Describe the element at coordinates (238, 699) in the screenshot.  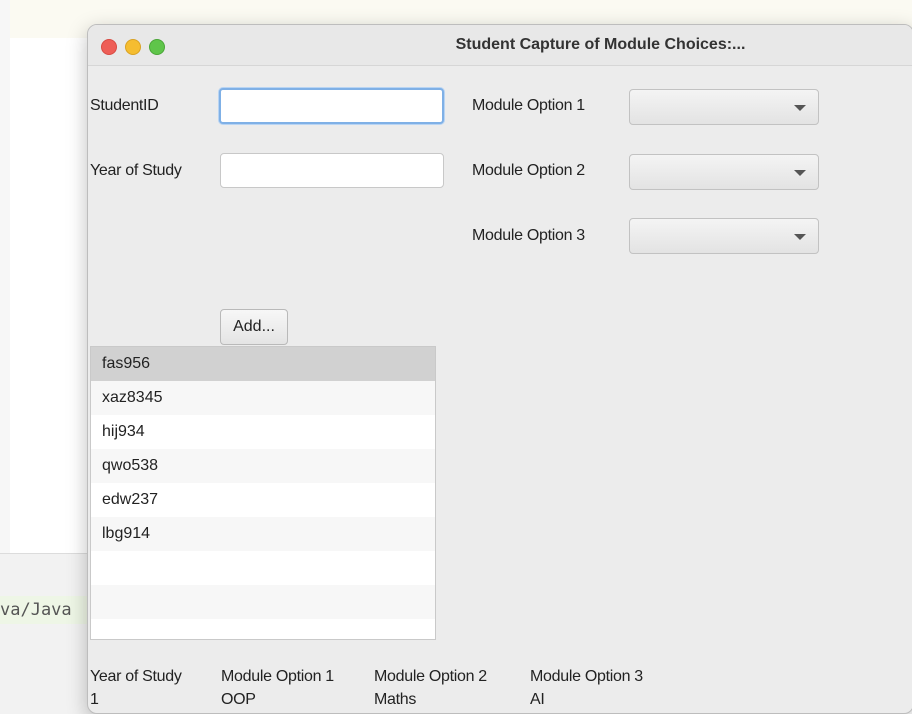
I see `summary-value-module-1: OOP` at that location.